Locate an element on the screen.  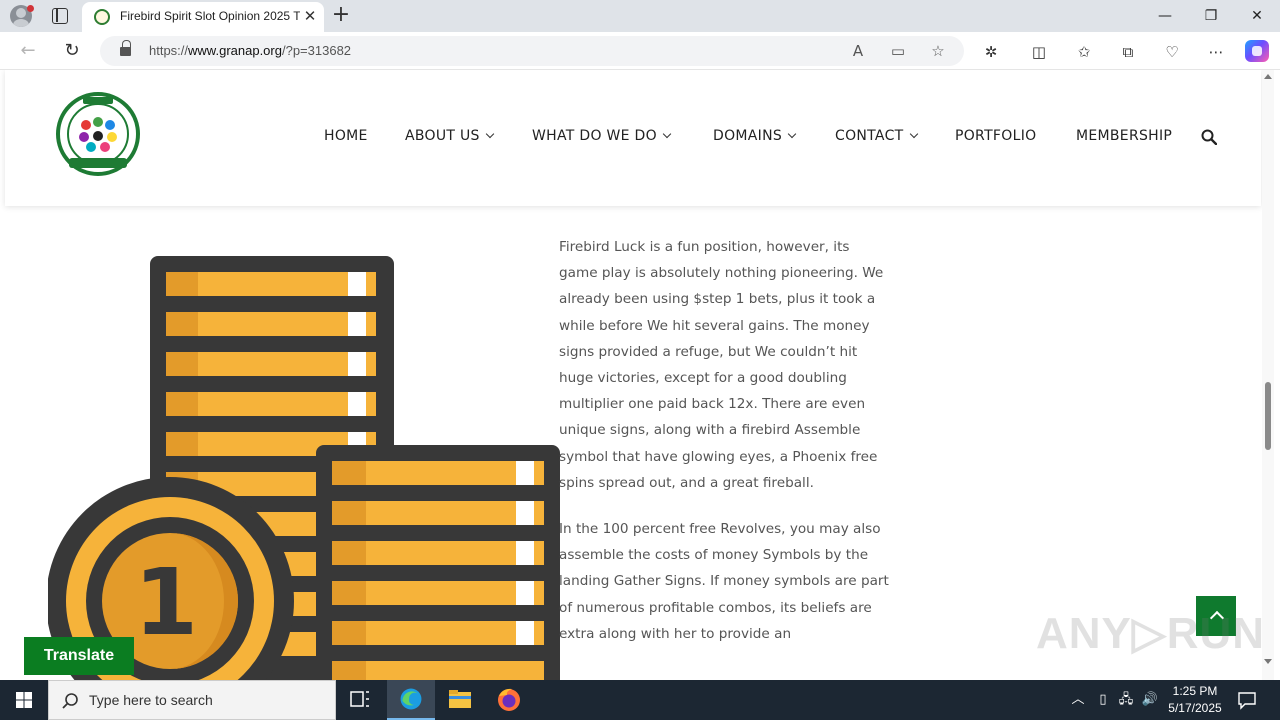
favorite-star-icon: ☆ is located at coordinates (938, 51).